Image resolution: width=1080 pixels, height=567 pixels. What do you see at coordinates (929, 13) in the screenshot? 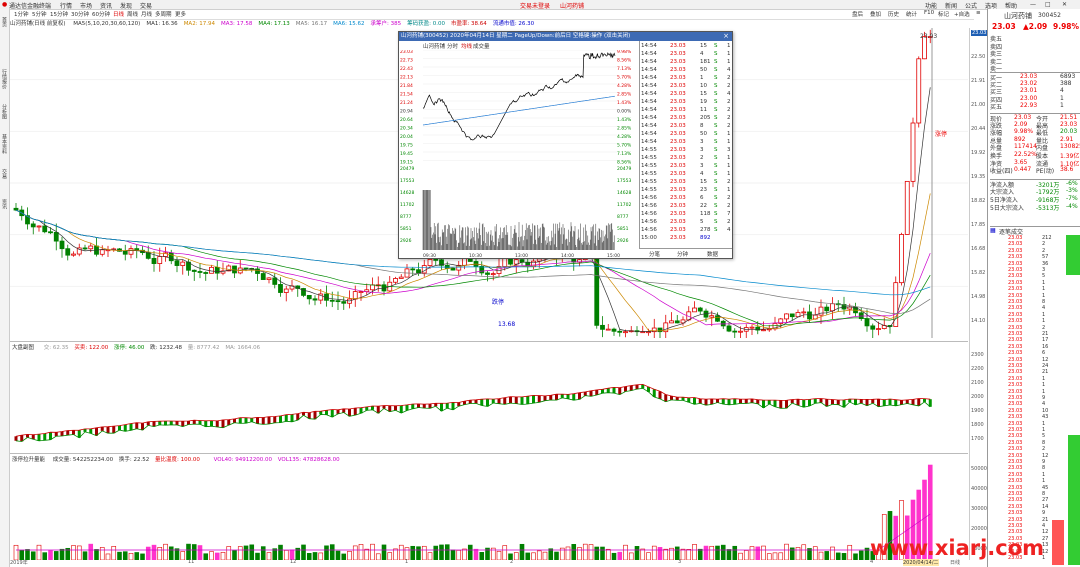
I see `btn-f10: F10` at bounding box center [929, 13].